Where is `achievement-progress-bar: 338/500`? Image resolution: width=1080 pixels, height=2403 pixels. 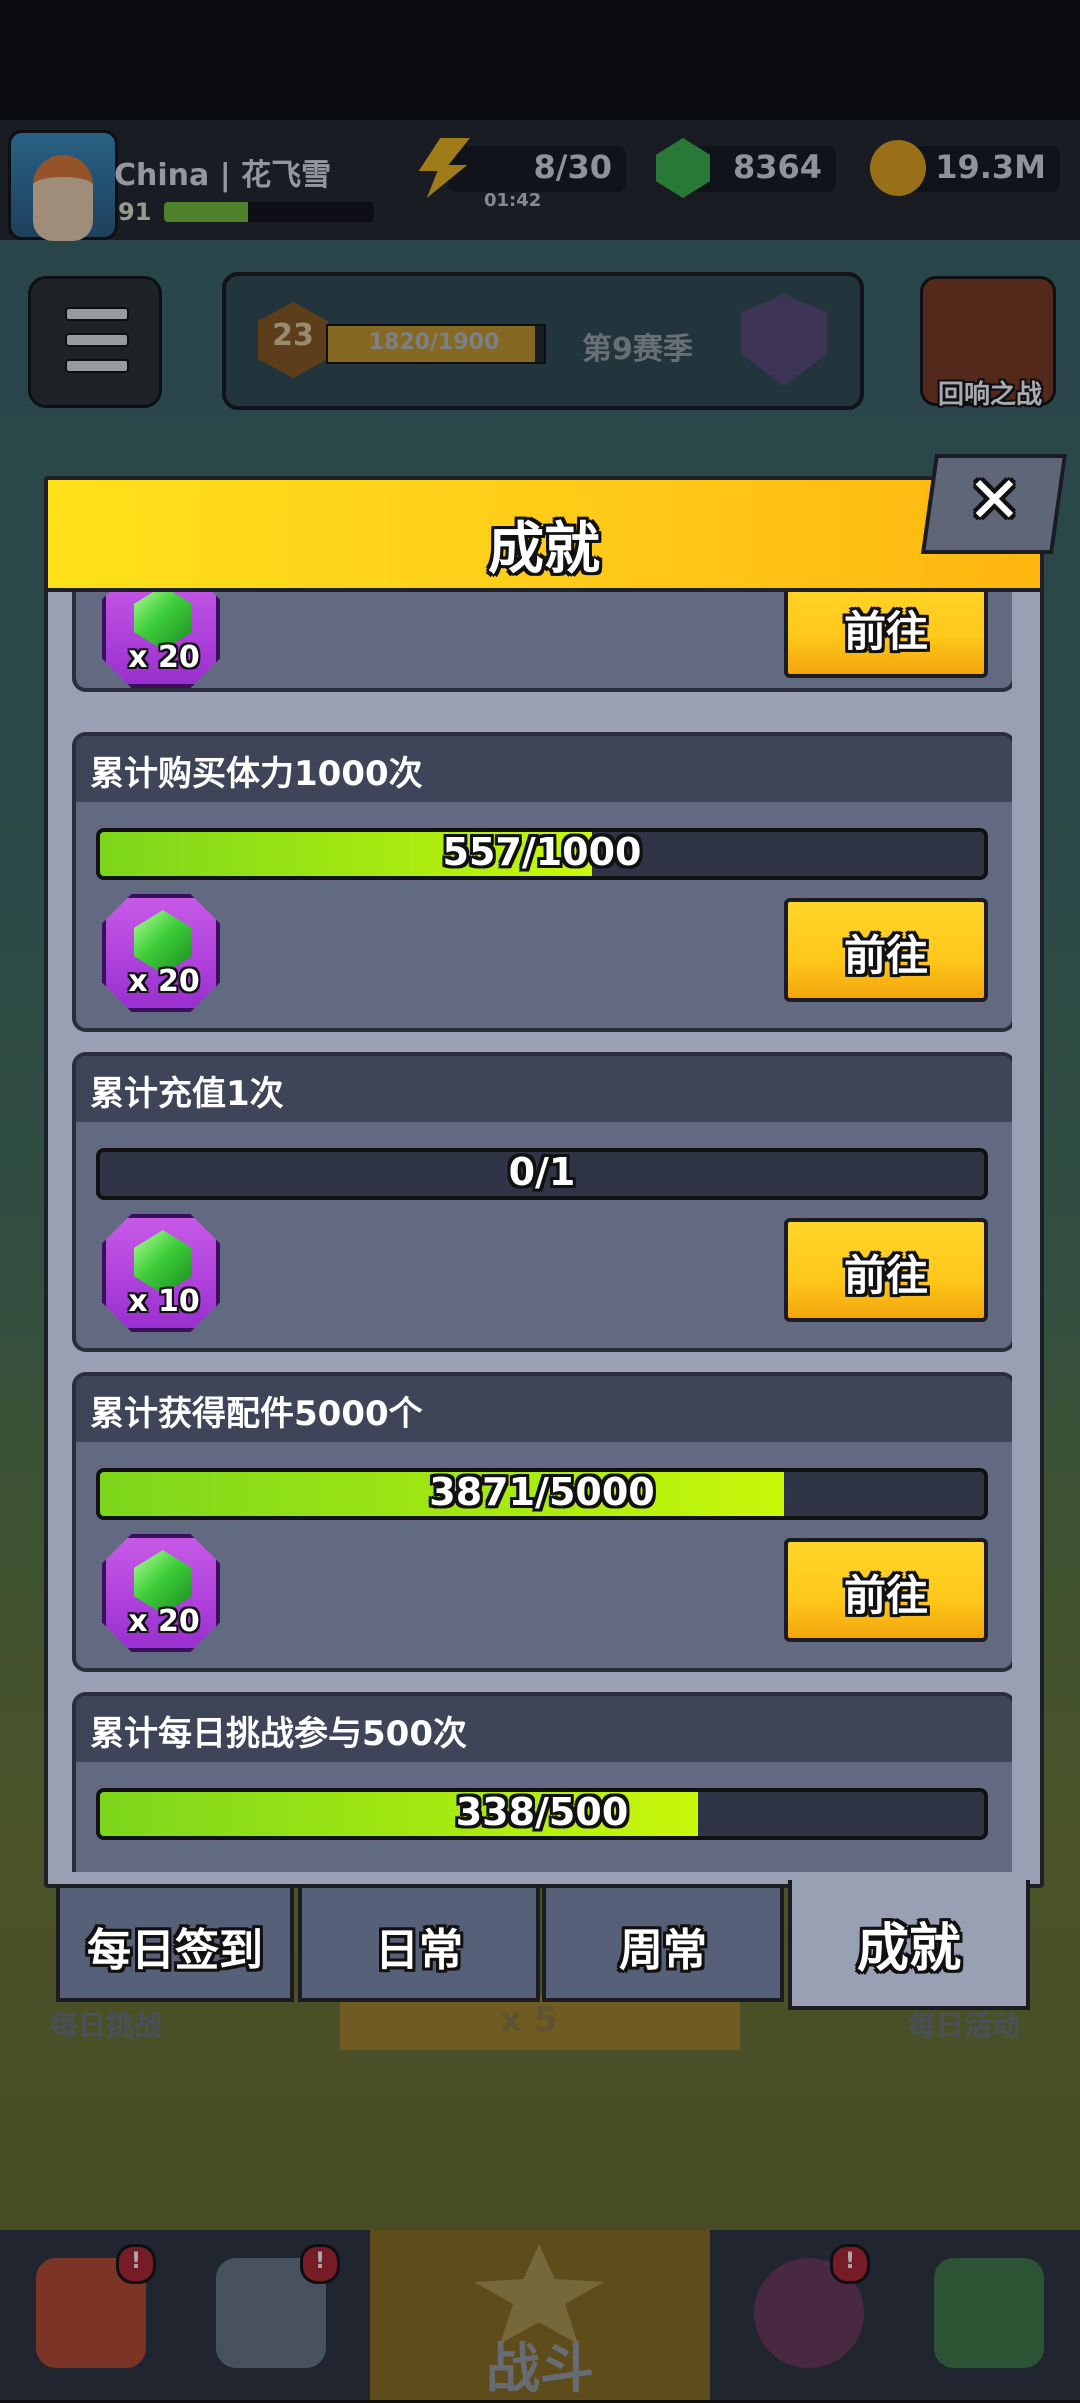 achievement-progress-bar: 338/500 is located at coordinates (542, 1814).